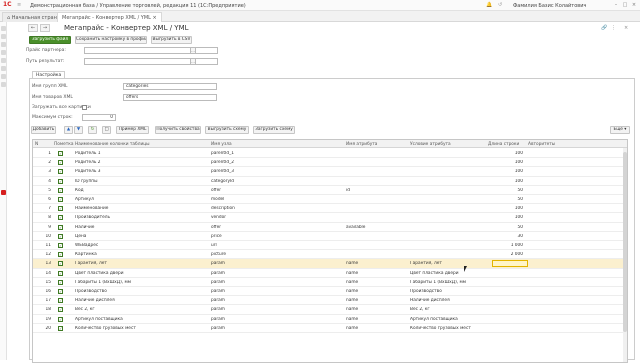  What do you see at coordinates (330, 236) in the screenshot?
I see `table-row: 10 ✓ Цена price 30` at bounding box center [330, 236].